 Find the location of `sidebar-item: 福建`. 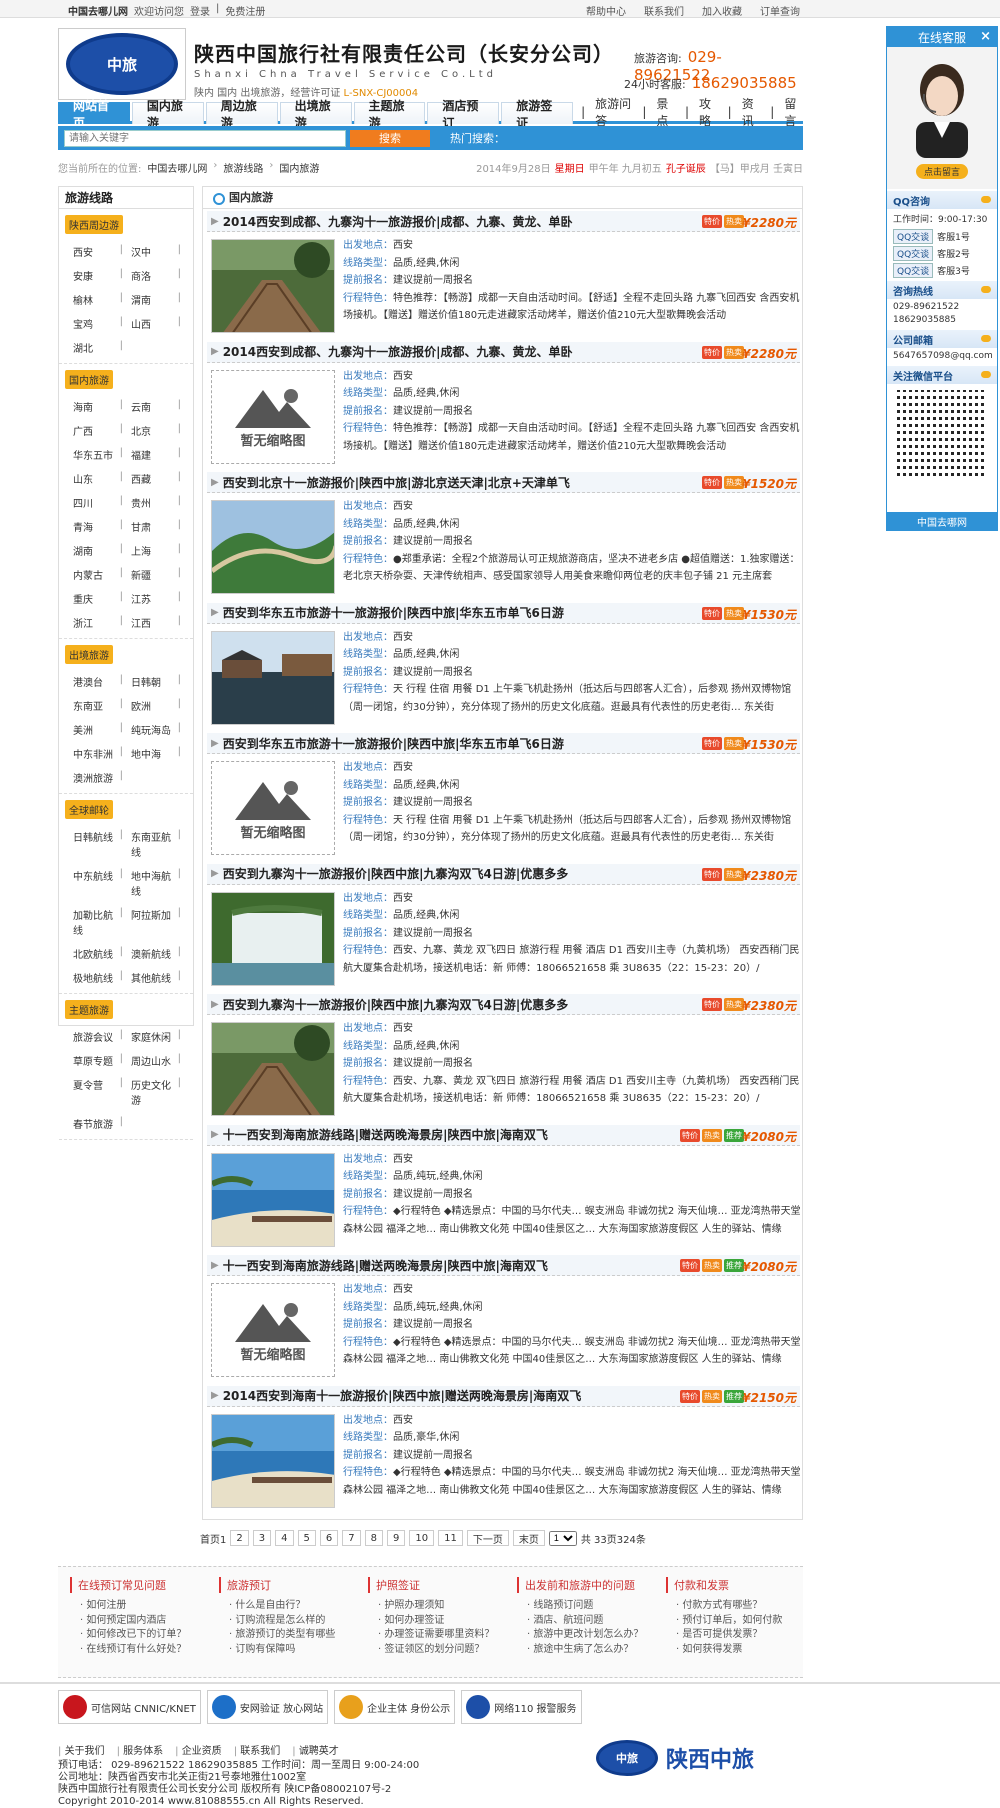

sidebar-item: 福建 is located at coordinates (160, 454).